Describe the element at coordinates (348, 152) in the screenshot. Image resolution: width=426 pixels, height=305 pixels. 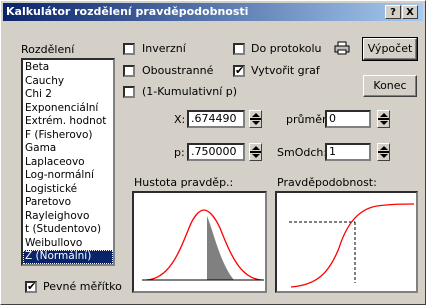
I see `sd-input: 1` at that location.